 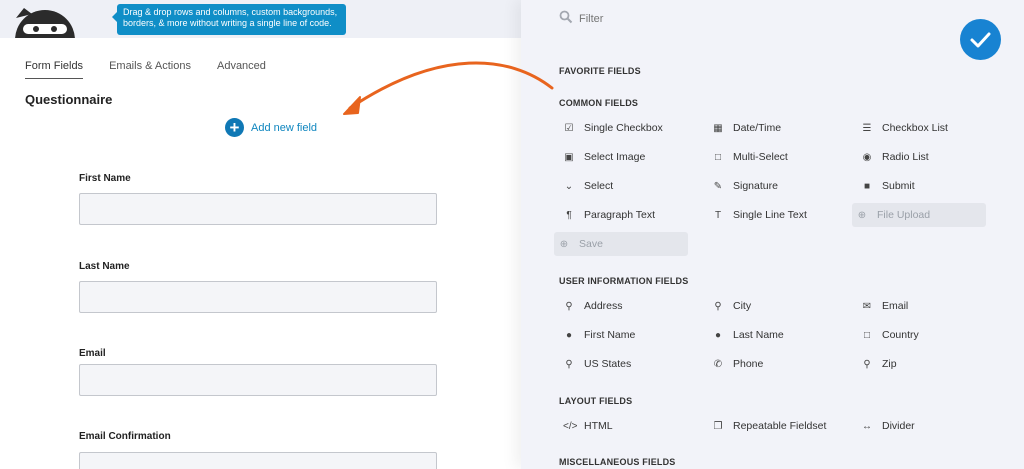 What do you see at coordinates (718, 364) in the screenshot?
I see `phone-icon: ✆` at bounding box center [718, 364].